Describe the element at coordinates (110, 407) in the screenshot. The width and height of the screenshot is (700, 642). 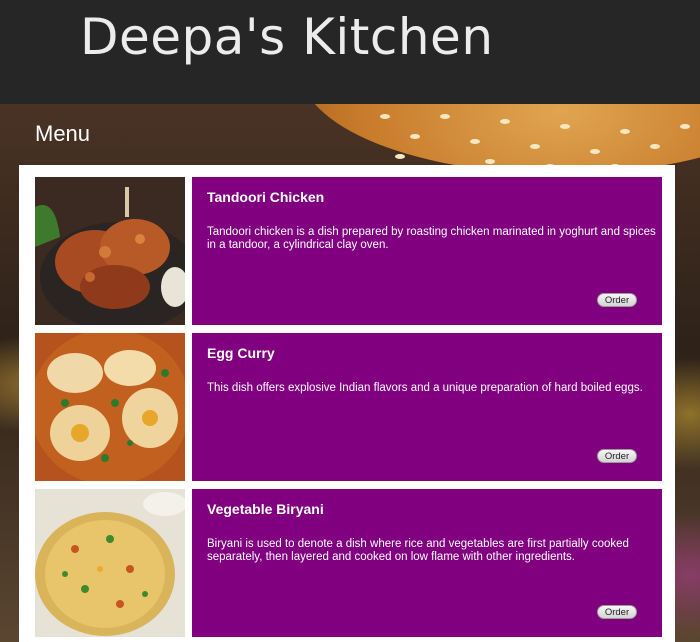
I see `egg-curry-image` at that location.